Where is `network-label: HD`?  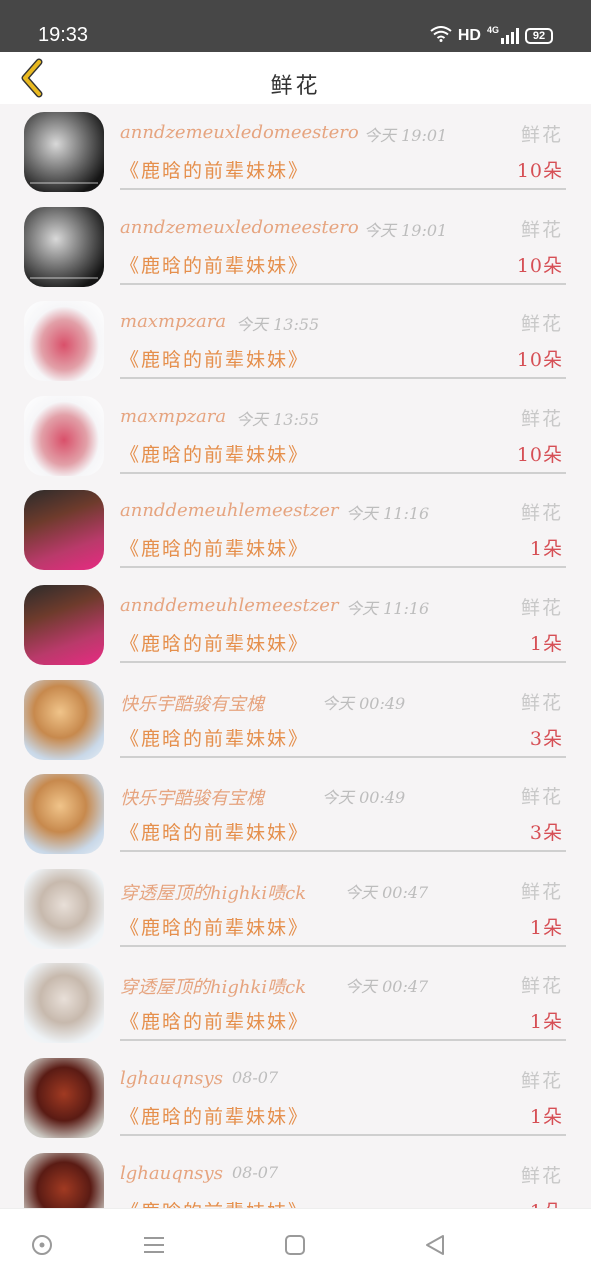 network-label: HD is located at coordinates (469, 35).